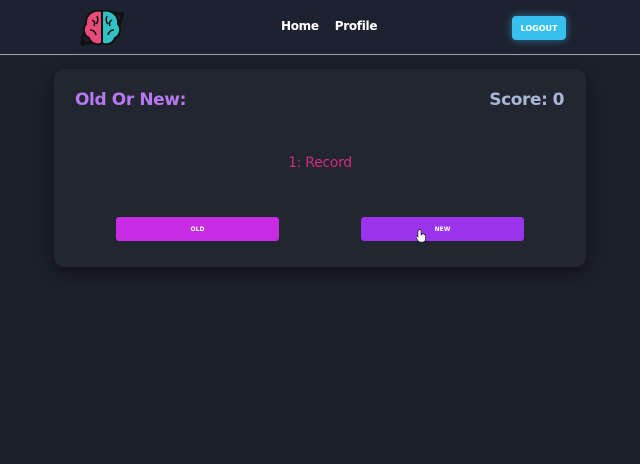 This screenshot has width=640, height=464. Describe the element at coordinates (539, 28) in the screenshot. I see `logout-button: LOGOUT` at that location.